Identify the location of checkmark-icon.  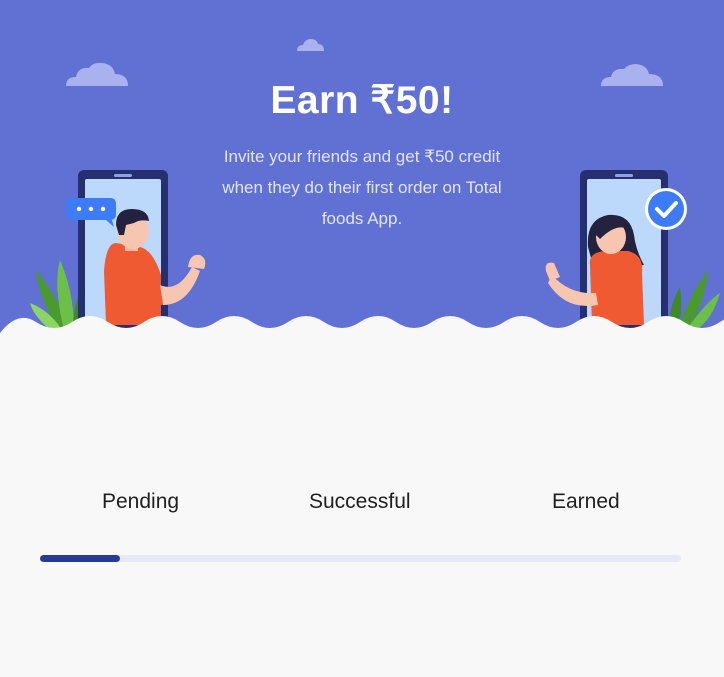
(666, 209).